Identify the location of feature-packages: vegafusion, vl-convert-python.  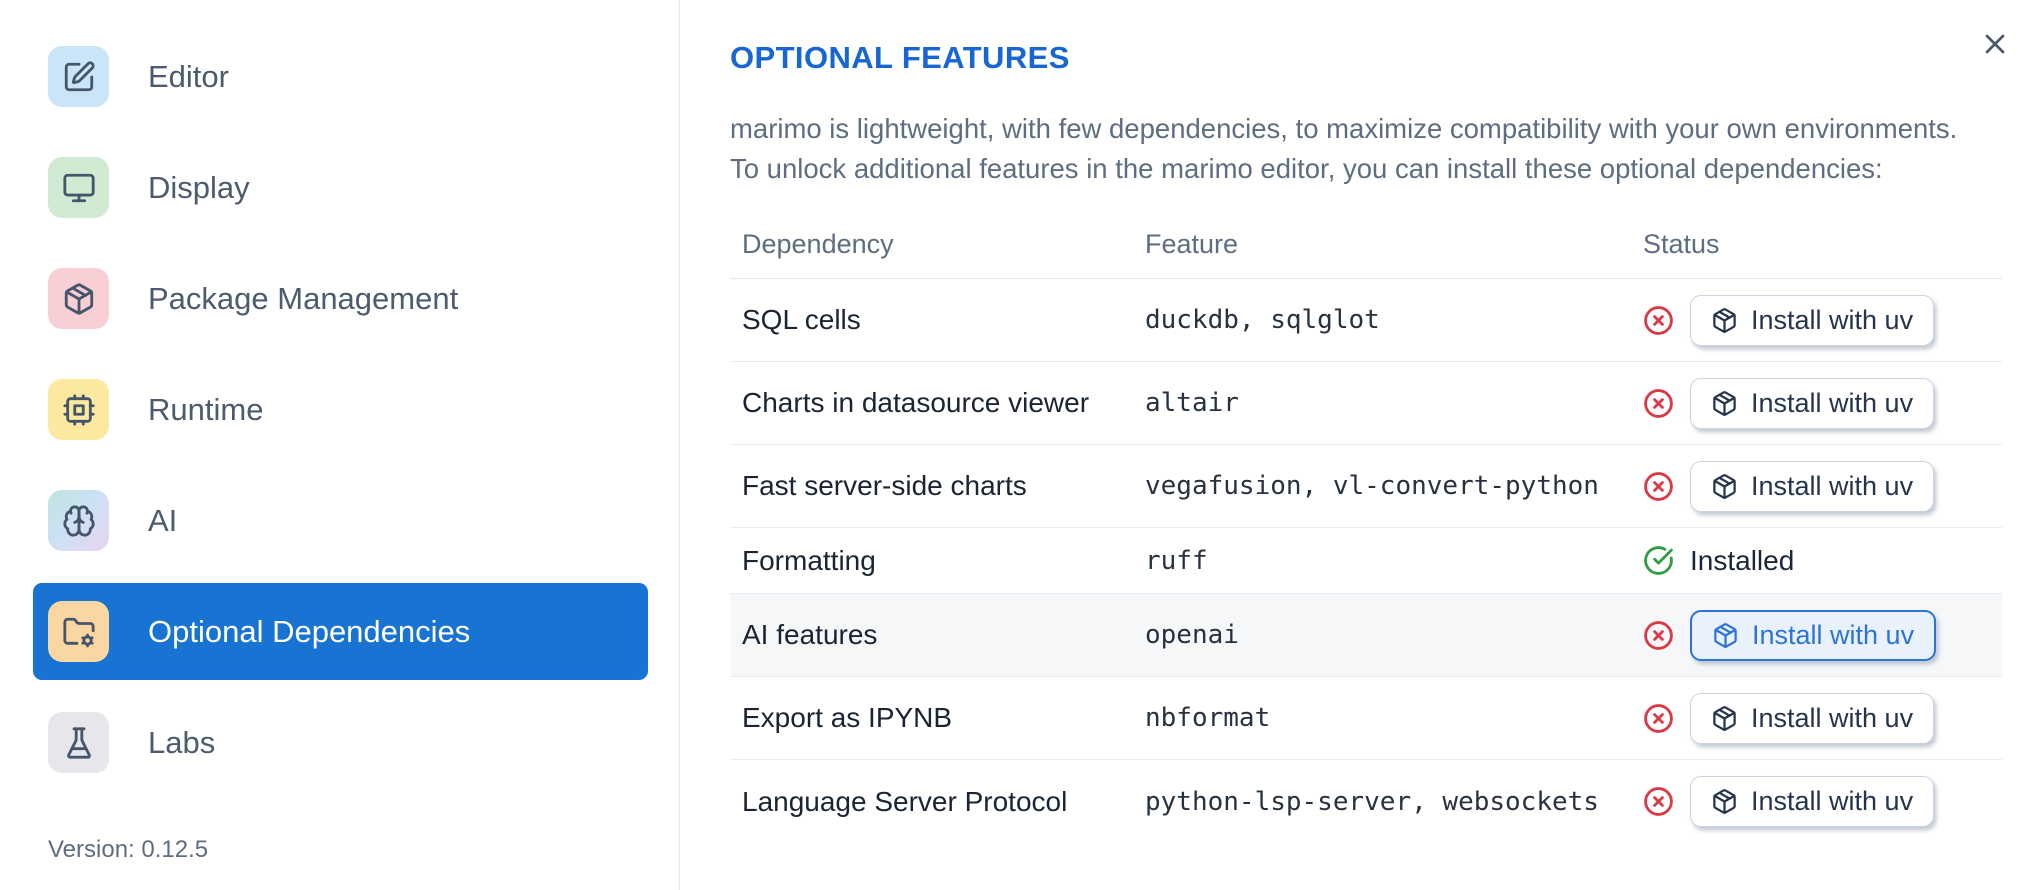
(1372, 486).